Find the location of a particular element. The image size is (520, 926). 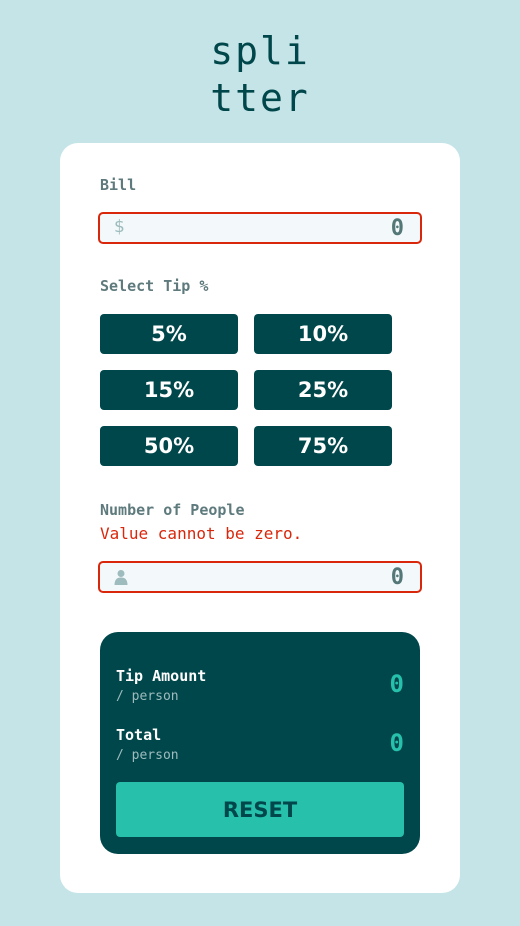

tip-button-50: 50% is located at coordinates (169, 446).